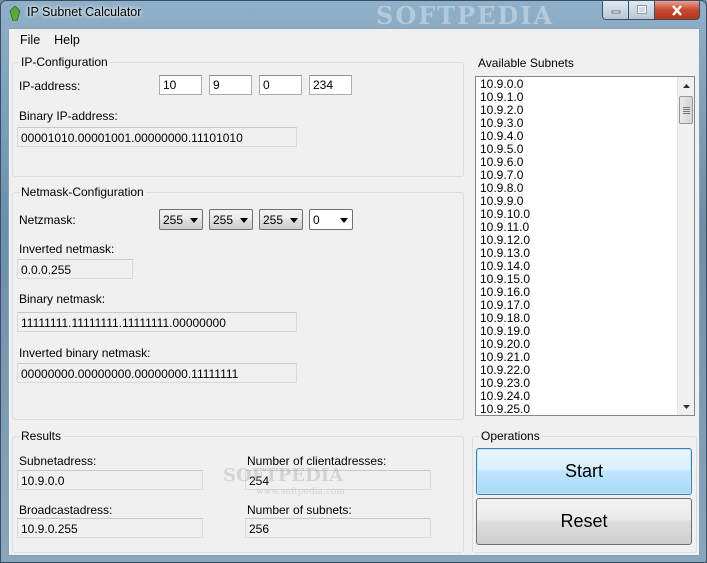  I want to click on app-icon, so click(15, 13).